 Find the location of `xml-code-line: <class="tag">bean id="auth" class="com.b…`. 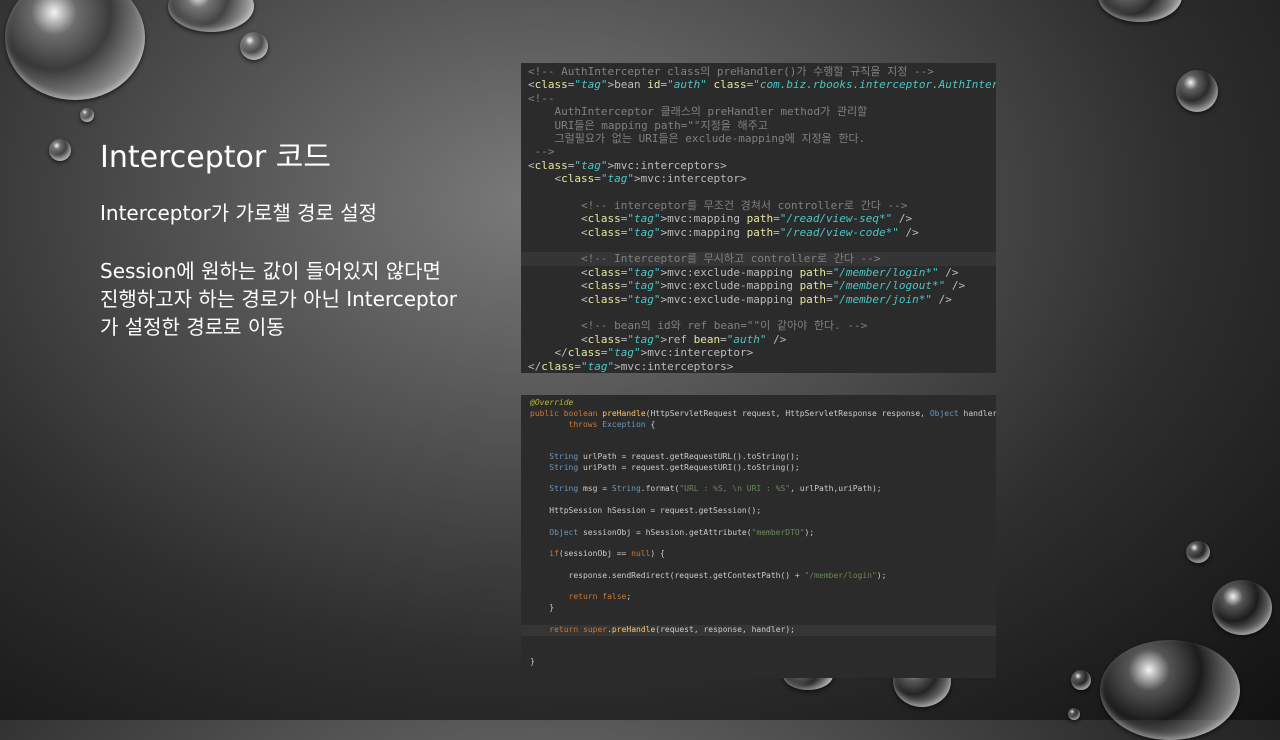

xml-code-line: <class="tag">bean id="auth" class="com.b… is located at coordinates (762, 85).